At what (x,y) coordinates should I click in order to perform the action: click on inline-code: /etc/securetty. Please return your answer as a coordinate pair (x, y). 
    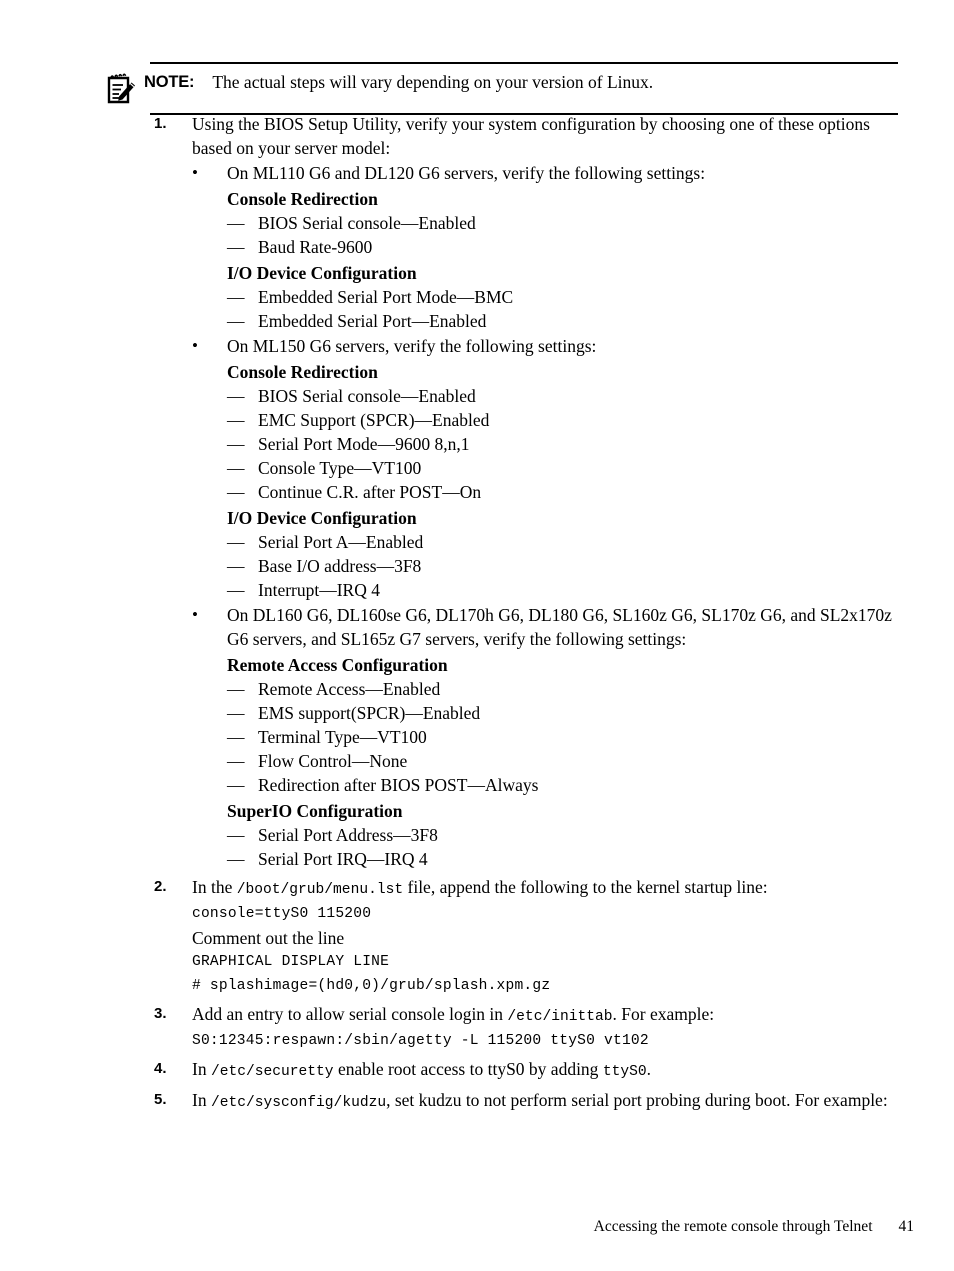
    Looking at the image, I should click on (272, 1072).